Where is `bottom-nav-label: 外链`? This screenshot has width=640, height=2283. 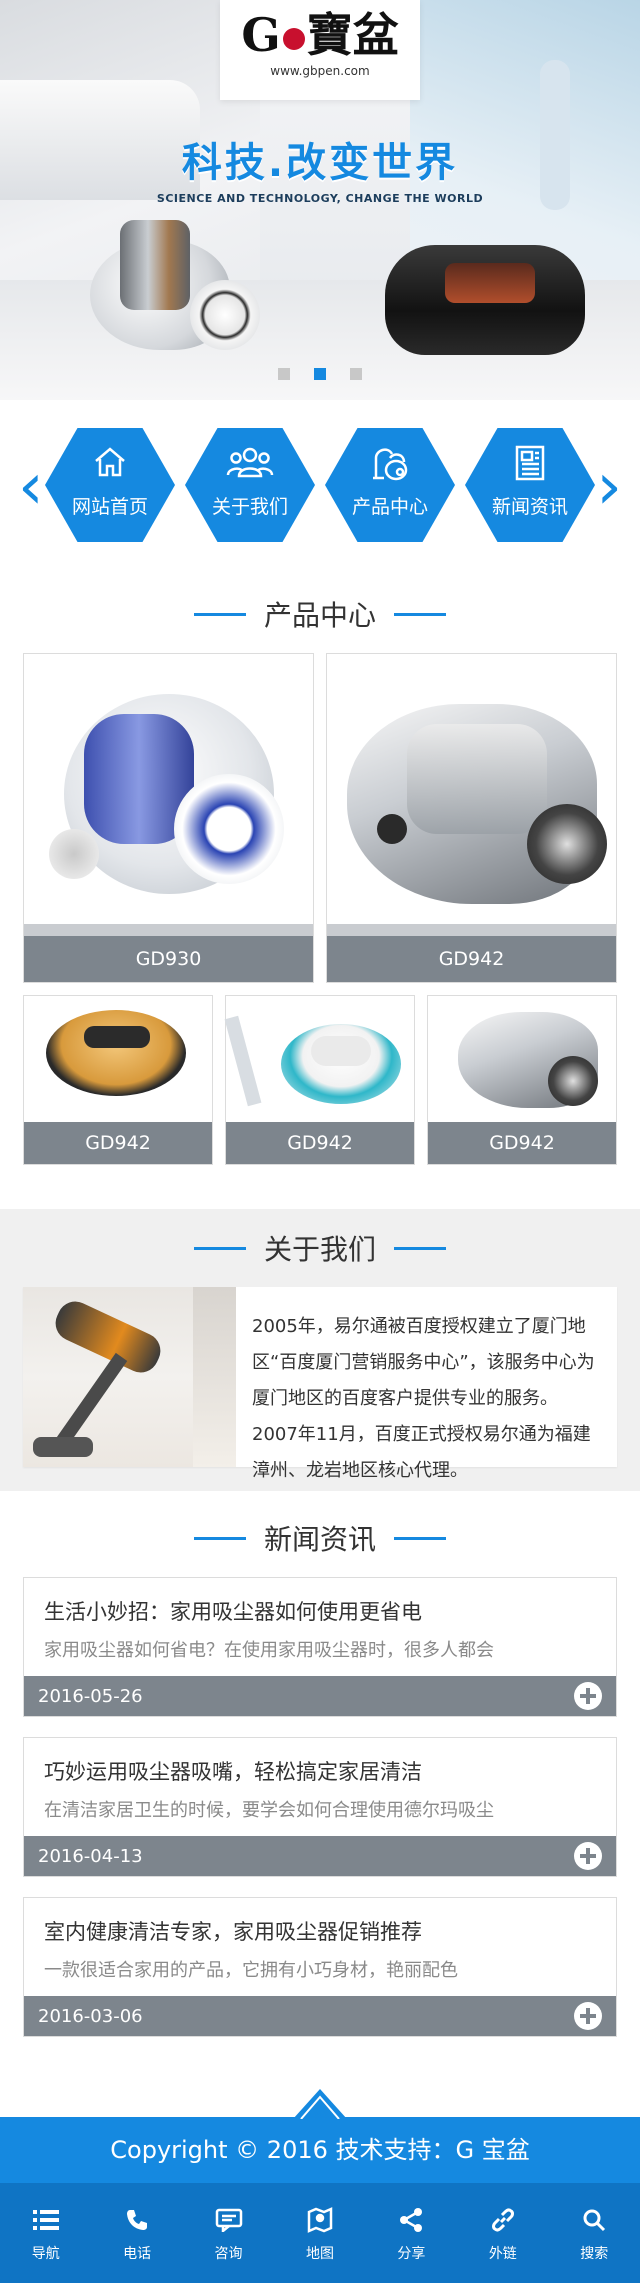
bottom-nav-label: 外链 is located at coordinates (502, 2254).